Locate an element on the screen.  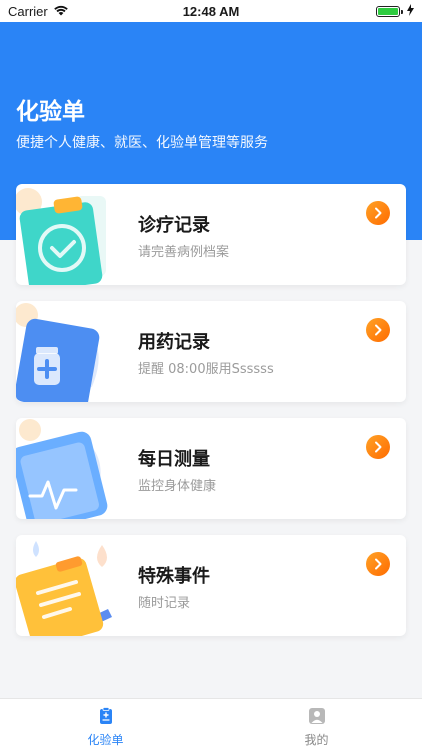
carrier-label: Carrier is located at coordinates (28, 11).